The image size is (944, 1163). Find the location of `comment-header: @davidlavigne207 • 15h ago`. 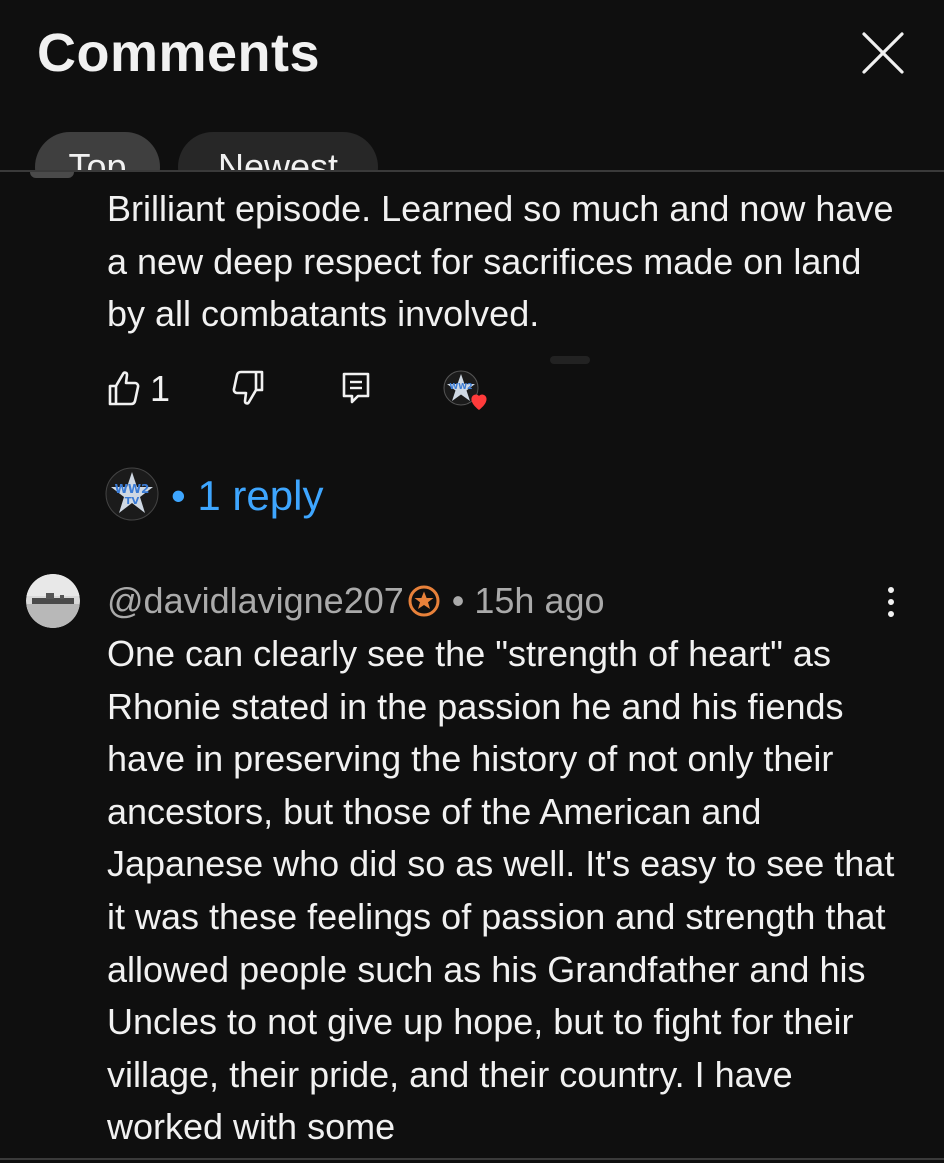

comment-header: @davidlavigne207 • 15h ago is located at coordinates (356, 600).